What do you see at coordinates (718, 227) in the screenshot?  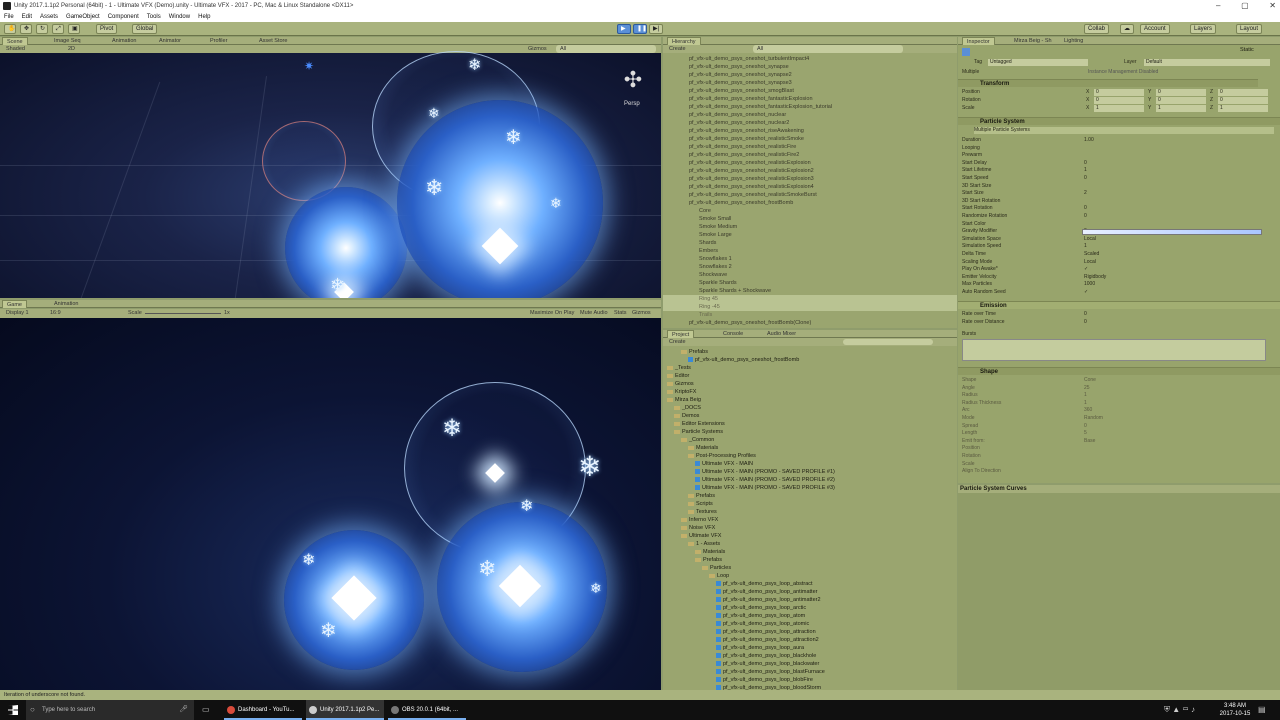 I see `hierarchy-child: Smoke Medium` at bounding box center [718, 227].